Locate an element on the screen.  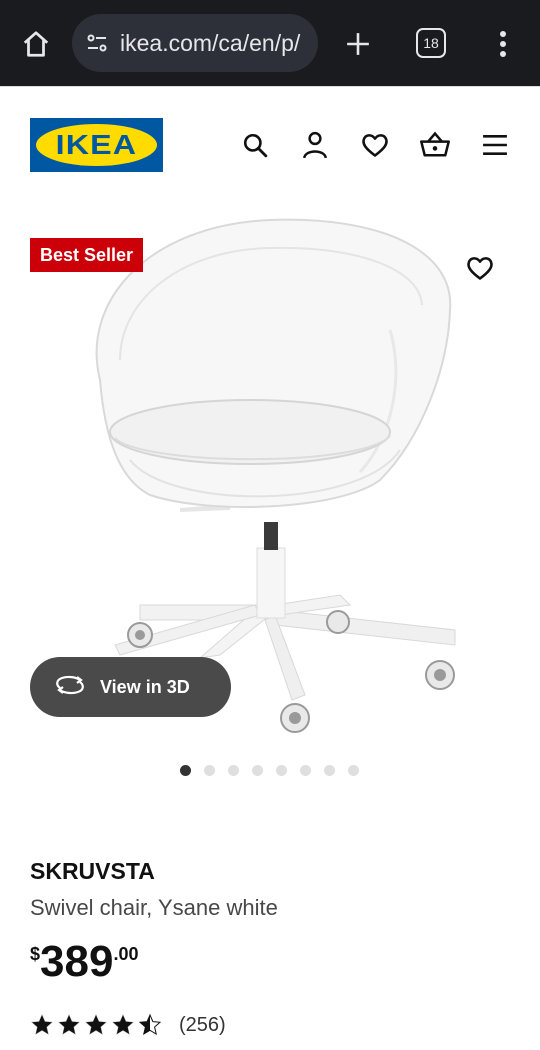
site-settings-icon is located at coordinates (97, 43).